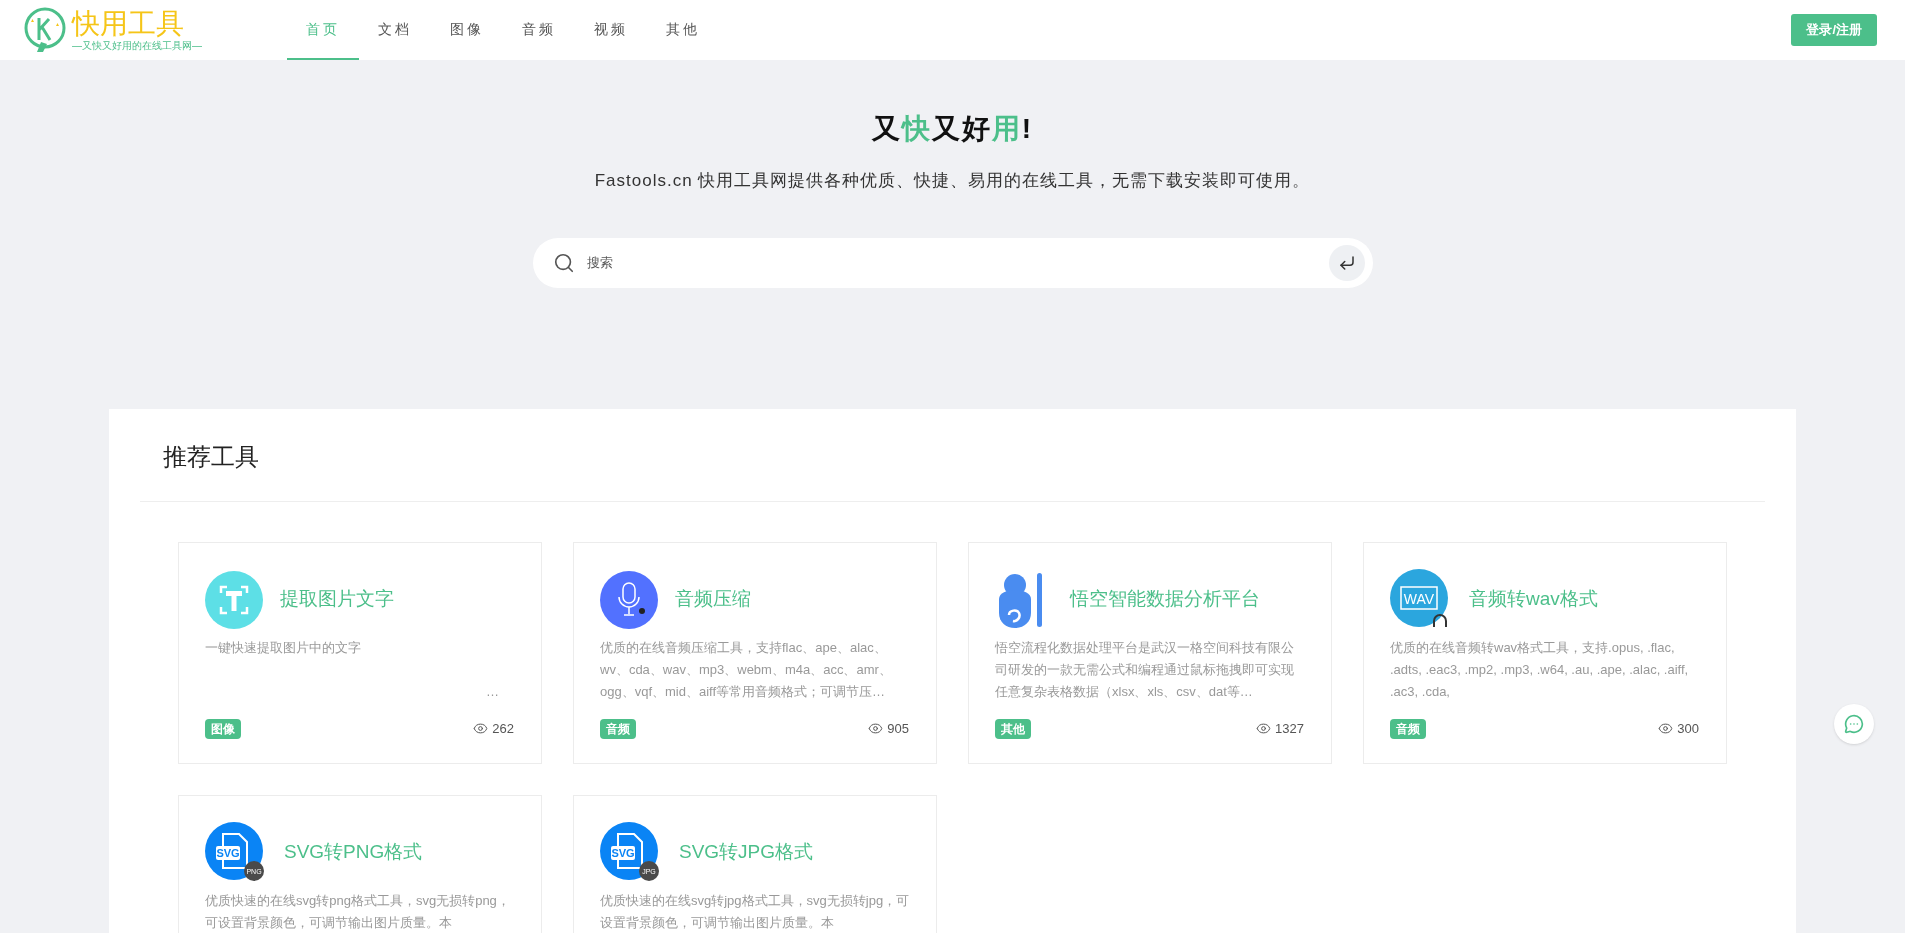 The height and width of the screenshot is (933, 1905). What do you see at coordinates (755, 911) in the screenshot?
I see `tool-description: 优质快速的在线svg转jpg格式工具，svg无损转jpg，可设置背景颜色，可调节输出图片质量。本` at bounding box center [755, 911].